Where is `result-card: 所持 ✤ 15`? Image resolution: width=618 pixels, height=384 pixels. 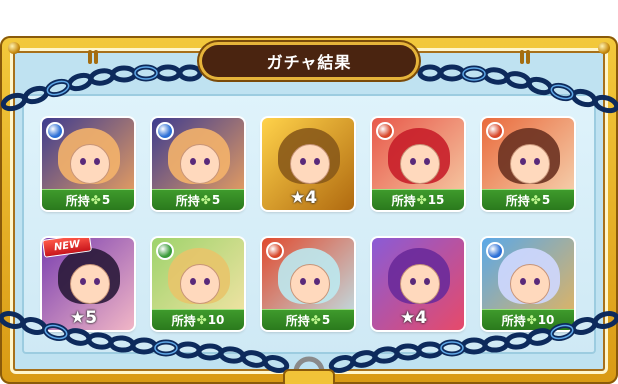
result-card: 所持 ✤ 15 is located at coordinates (418, 164).